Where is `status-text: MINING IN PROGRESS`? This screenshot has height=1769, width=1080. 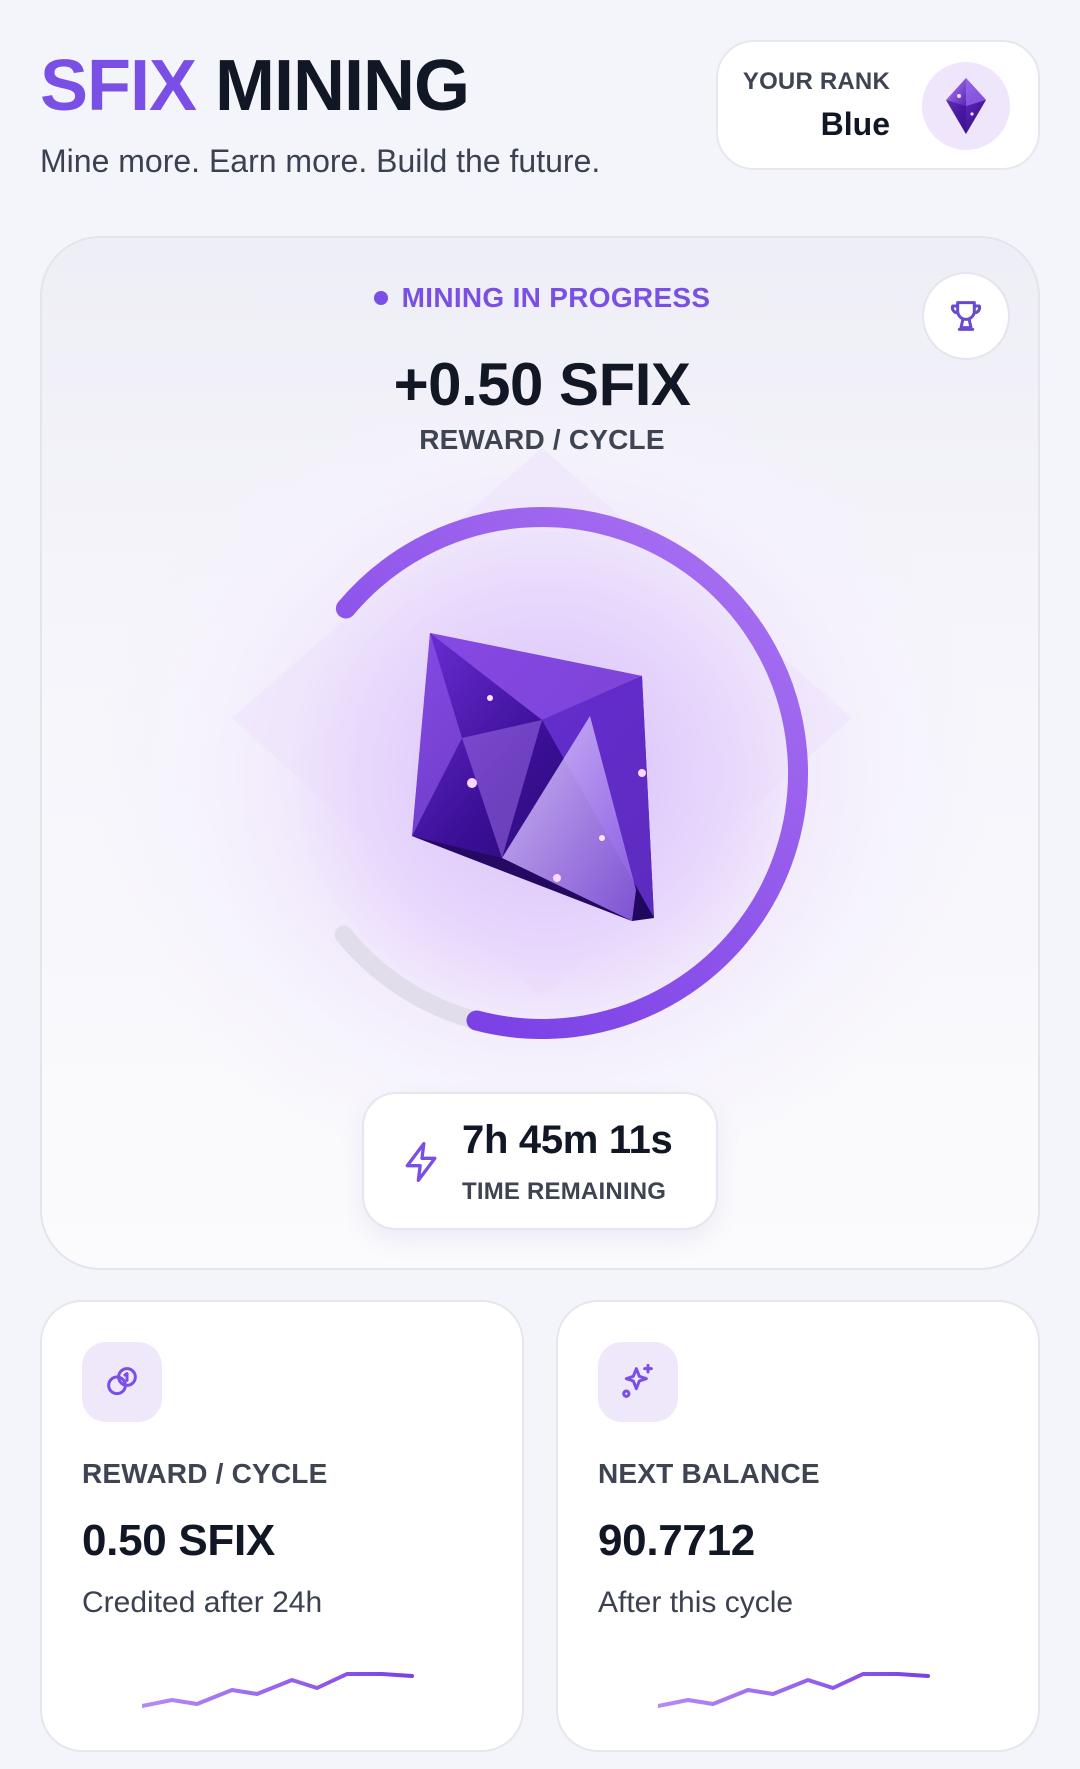 status-text: MINING IN PROGRESS is located at coordinates (556, 297).